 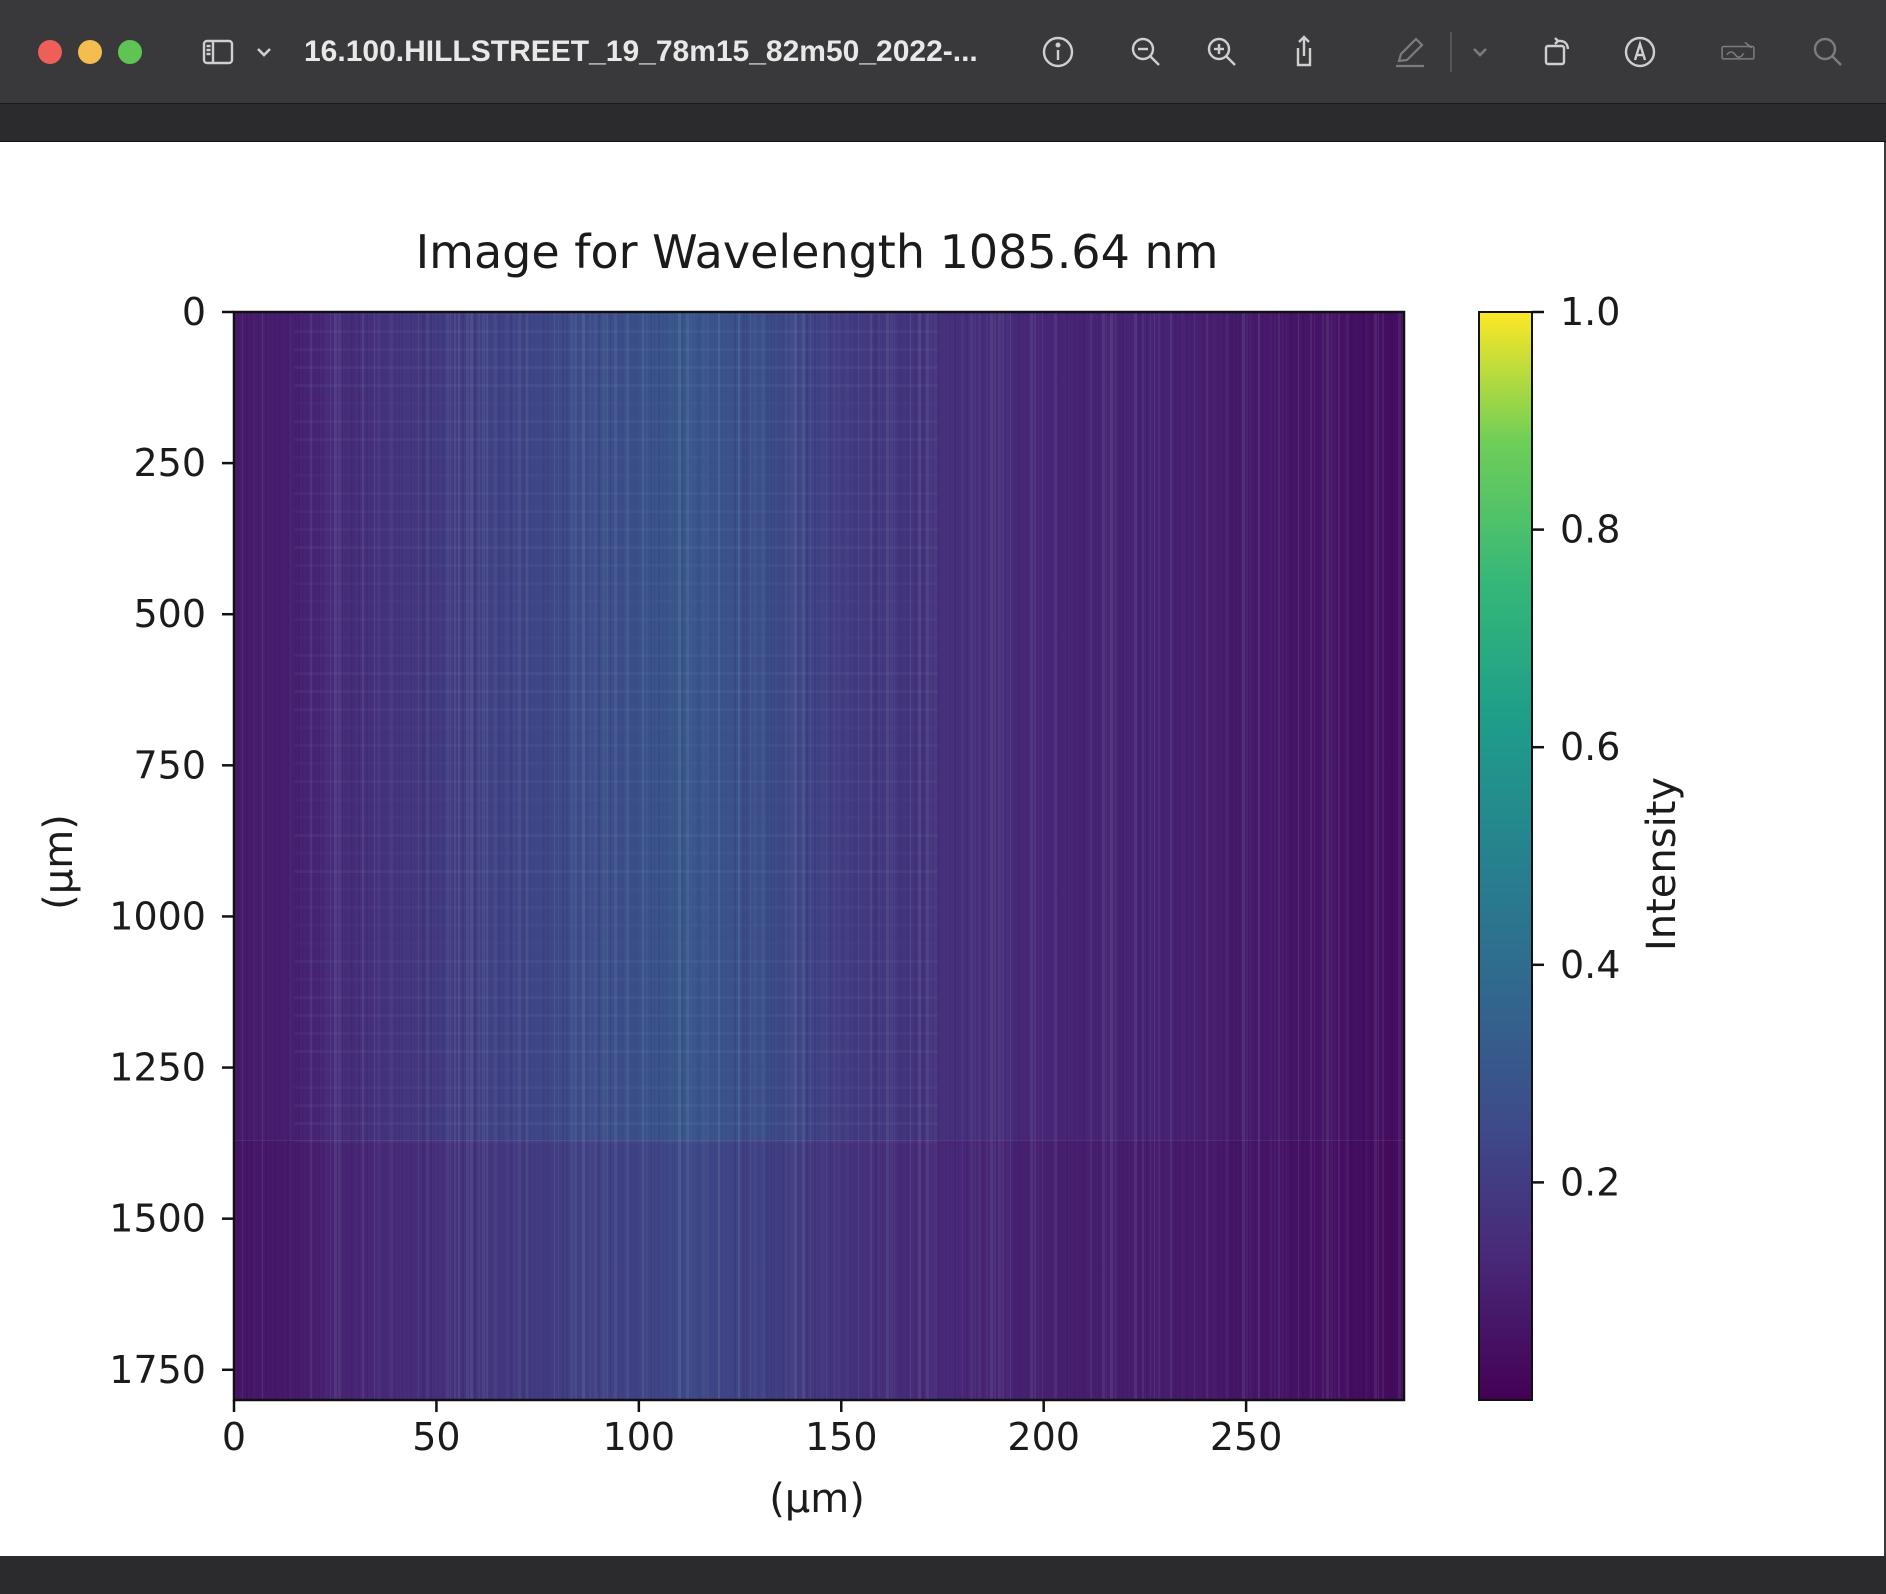 What do you see at coordinates (817, 252) in the screenshot?
I see `chart-title: Image for Wavelength 1085.64 nm` at bounding box center [817, 252].